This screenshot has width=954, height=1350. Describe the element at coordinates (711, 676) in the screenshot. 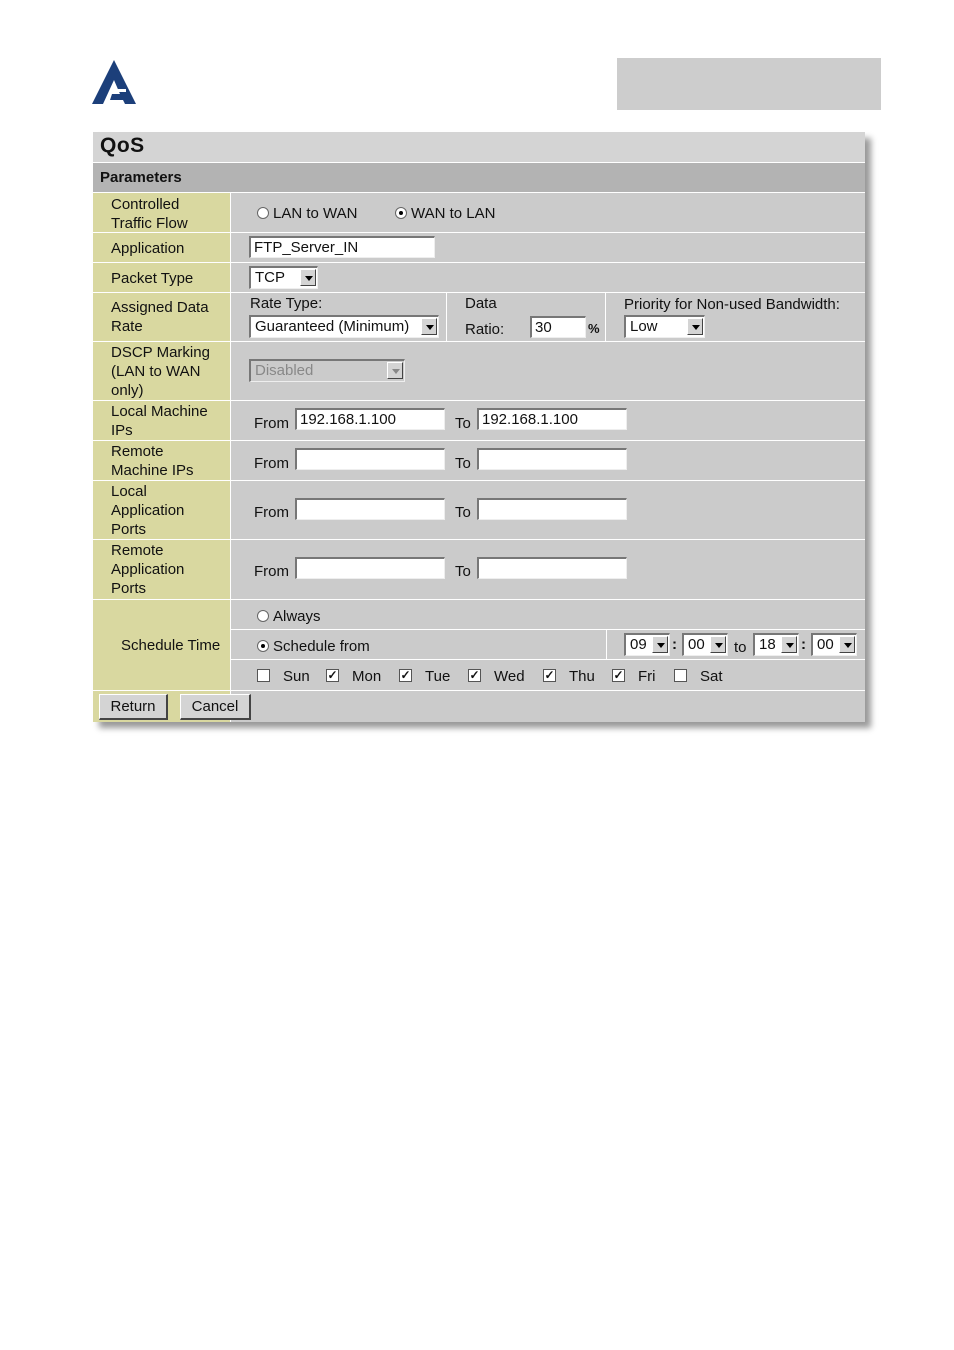

I see `day-label-sat: Sat` at that location.